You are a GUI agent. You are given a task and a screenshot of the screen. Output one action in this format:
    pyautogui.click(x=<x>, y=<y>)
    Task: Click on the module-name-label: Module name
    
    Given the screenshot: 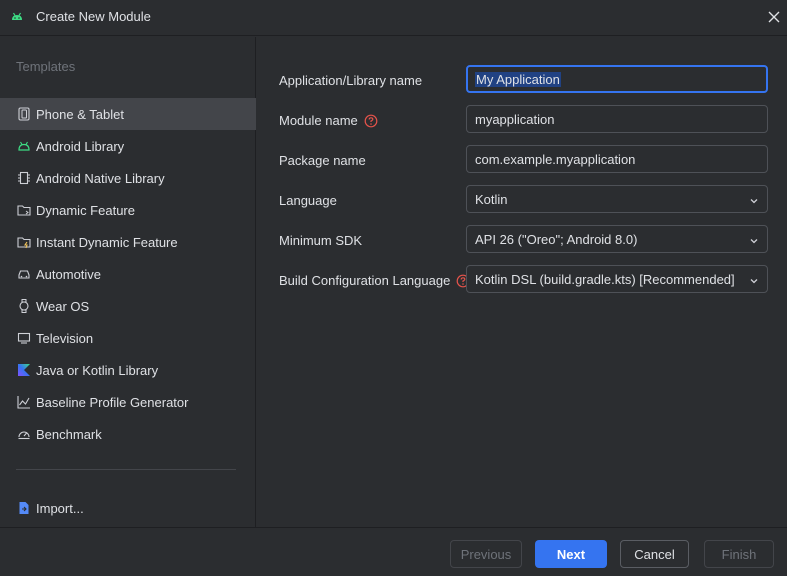 What is the action you would take?
    pyautogui.click(x=318, y=120)
    